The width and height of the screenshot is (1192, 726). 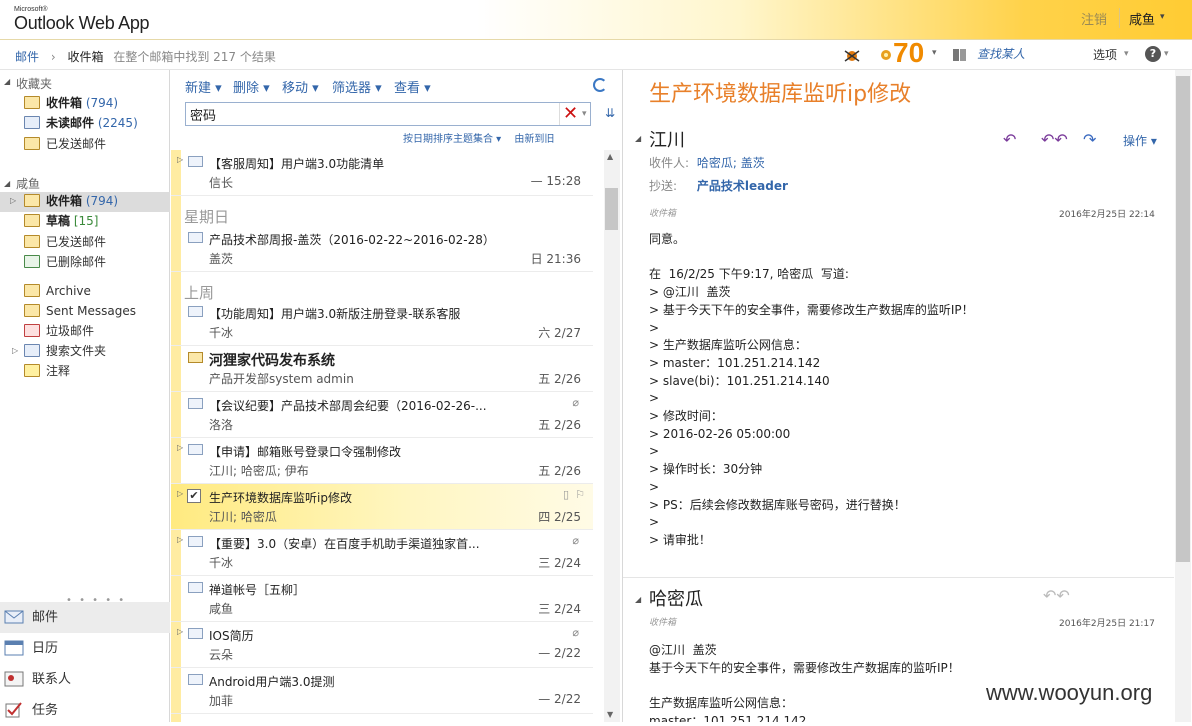 What do you see at coordinates (908, 53) in the screenshot?
I see `points-counter: 70` at bounding box center [908, 53].